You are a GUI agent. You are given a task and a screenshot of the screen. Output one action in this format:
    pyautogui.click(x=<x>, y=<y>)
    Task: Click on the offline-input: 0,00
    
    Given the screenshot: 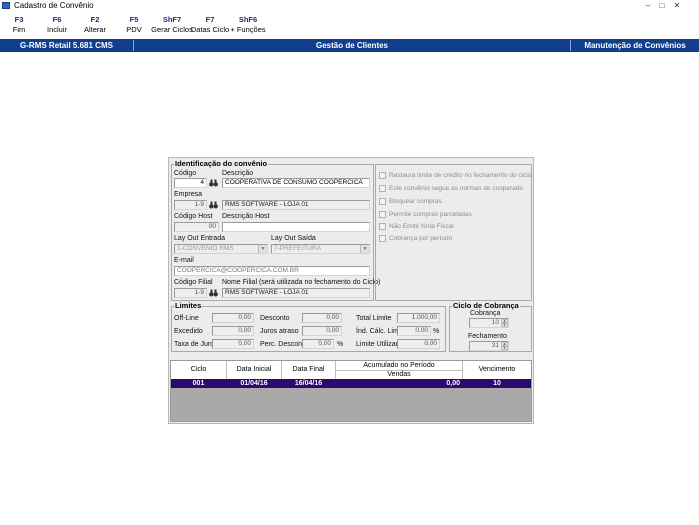 What is the action you would take?
    pyautogui.click(x=233, y=318)
    